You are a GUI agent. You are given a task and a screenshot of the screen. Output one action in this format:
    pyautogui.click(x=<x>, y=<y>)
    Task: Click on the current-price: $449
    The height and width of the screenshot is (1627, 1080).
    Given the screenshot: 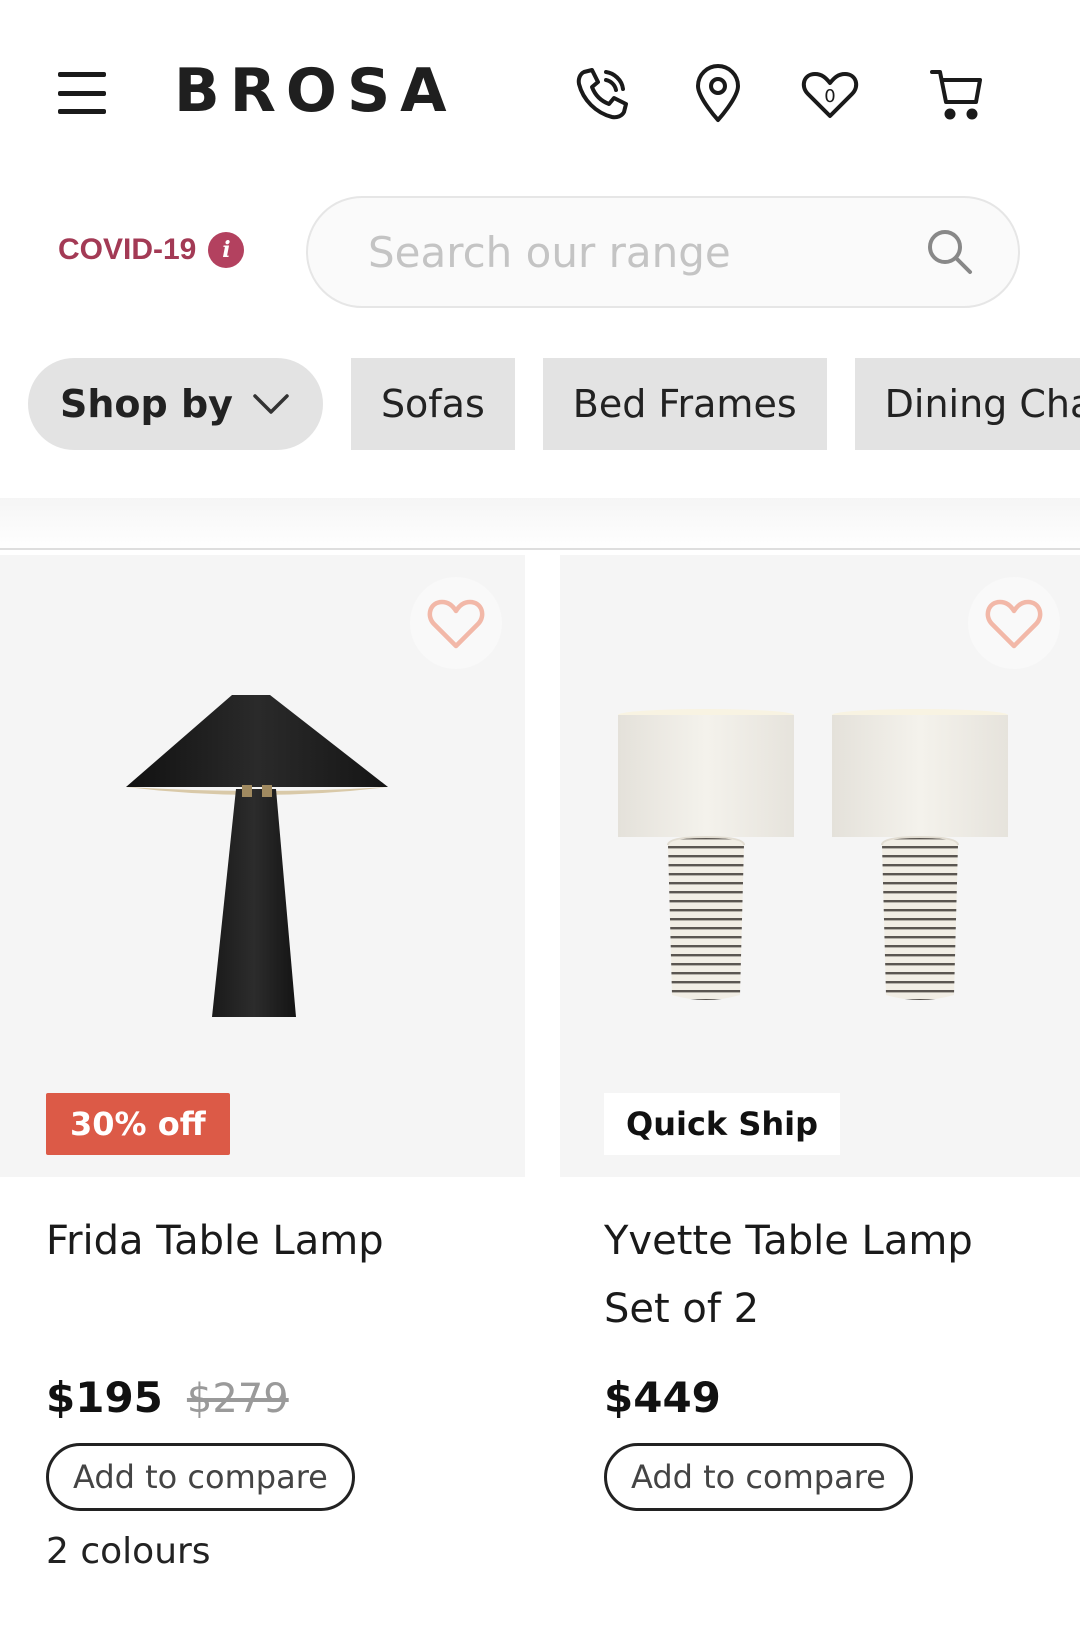 What is the action you would take?
    pyautogui.click(x=662, y=1397)
    